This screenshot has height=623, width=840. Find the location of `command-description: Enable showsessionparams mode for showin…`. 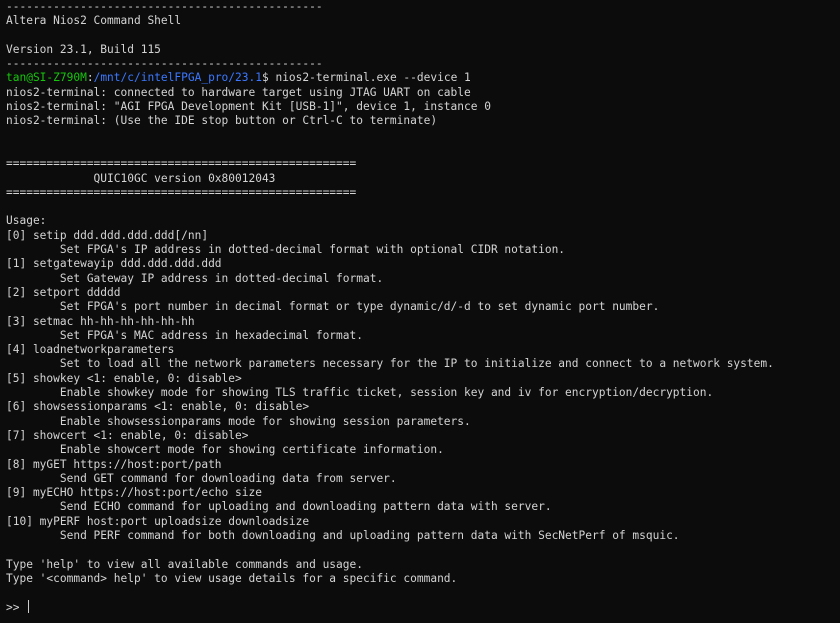

command-description: Enable showsessionparams mode for showin… is located at coordinates (238, 421).